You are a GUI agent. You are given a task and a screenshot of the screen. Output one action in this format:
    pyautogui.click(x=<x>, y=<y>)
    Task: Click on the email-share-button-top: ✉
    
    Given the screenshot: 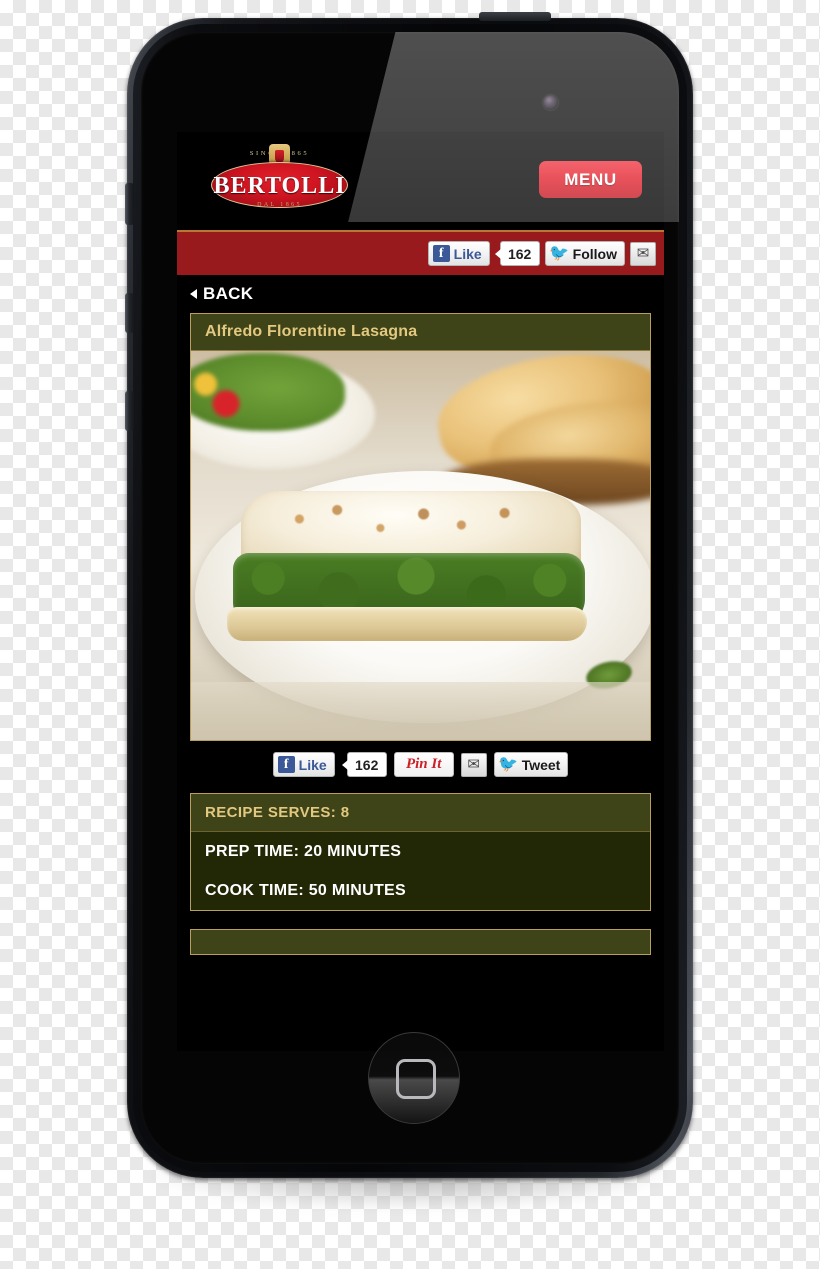 What is the action you would take?
    pyautogui.click(x=643, y=253)
    